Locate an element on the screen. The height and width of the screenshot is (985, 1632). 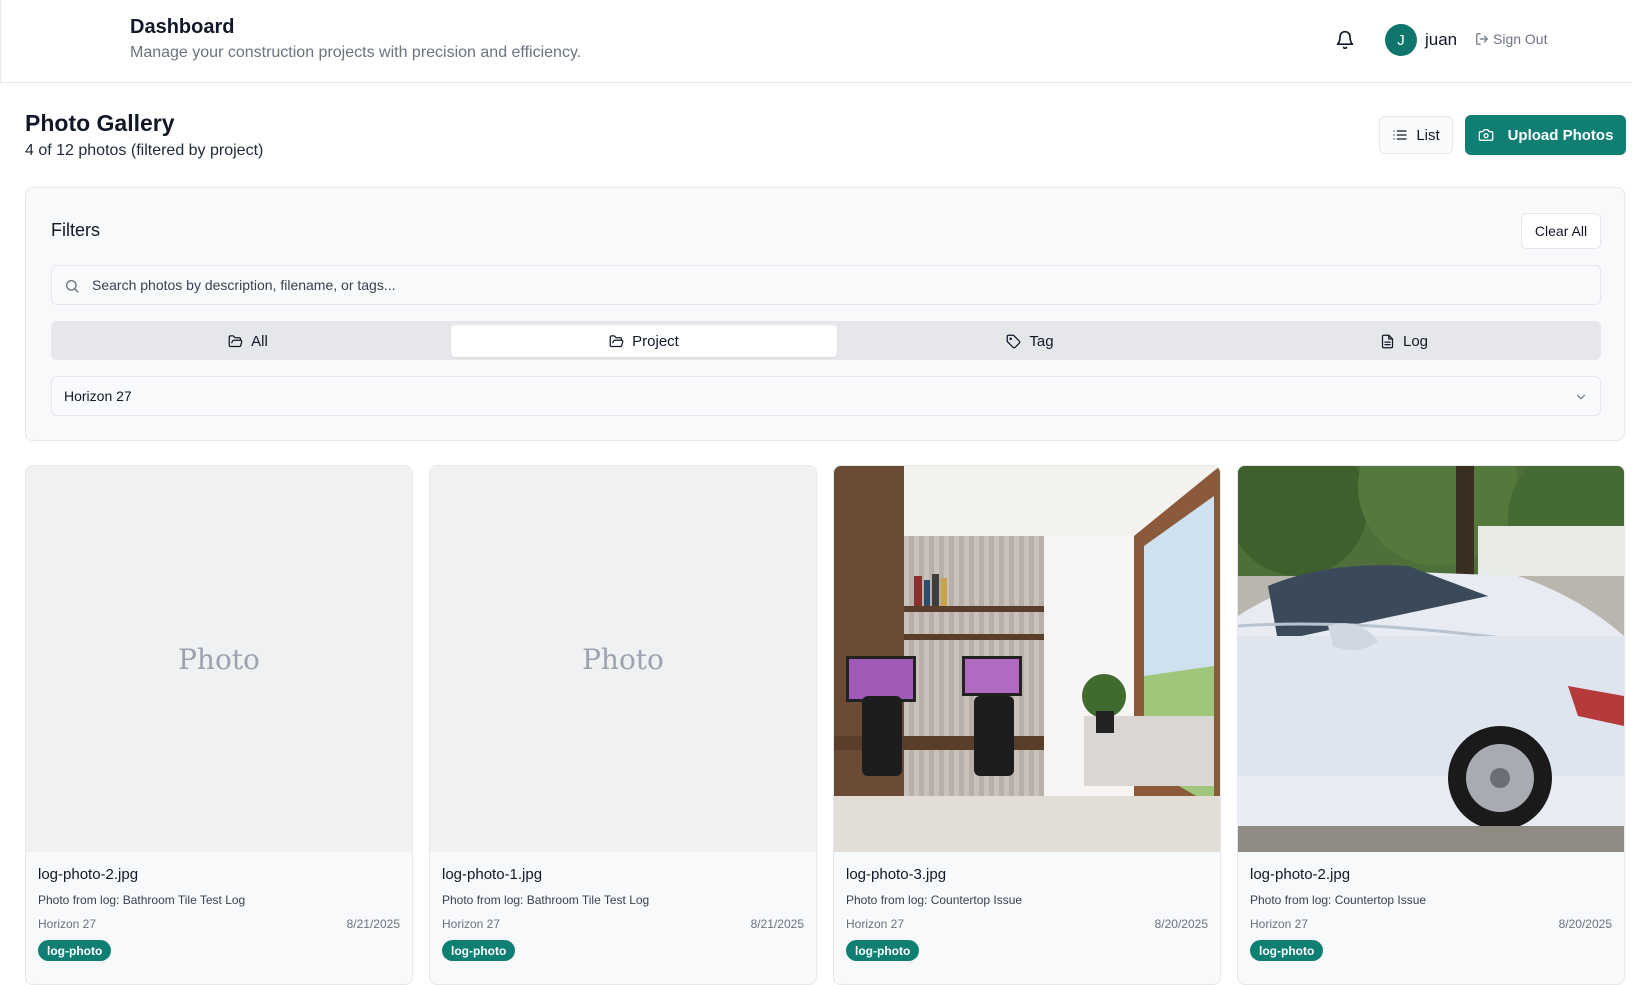
photo-filename: log-photo-1.jpg is located at coordinates (492, 874).